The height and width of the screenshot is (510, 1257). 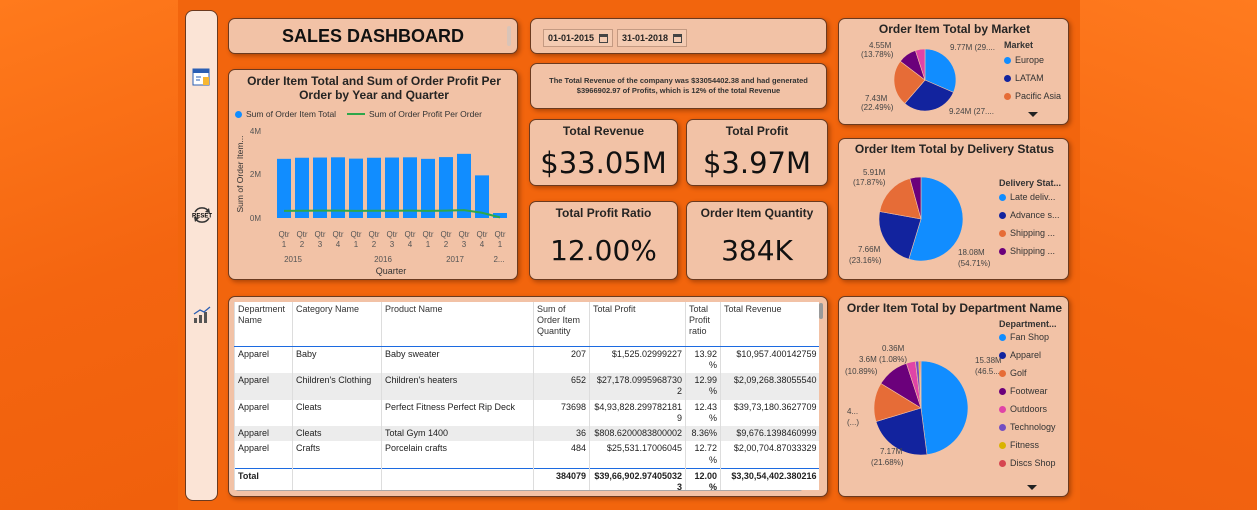 I want to click on reset-icon: RESET, so click(x=202, y=215).